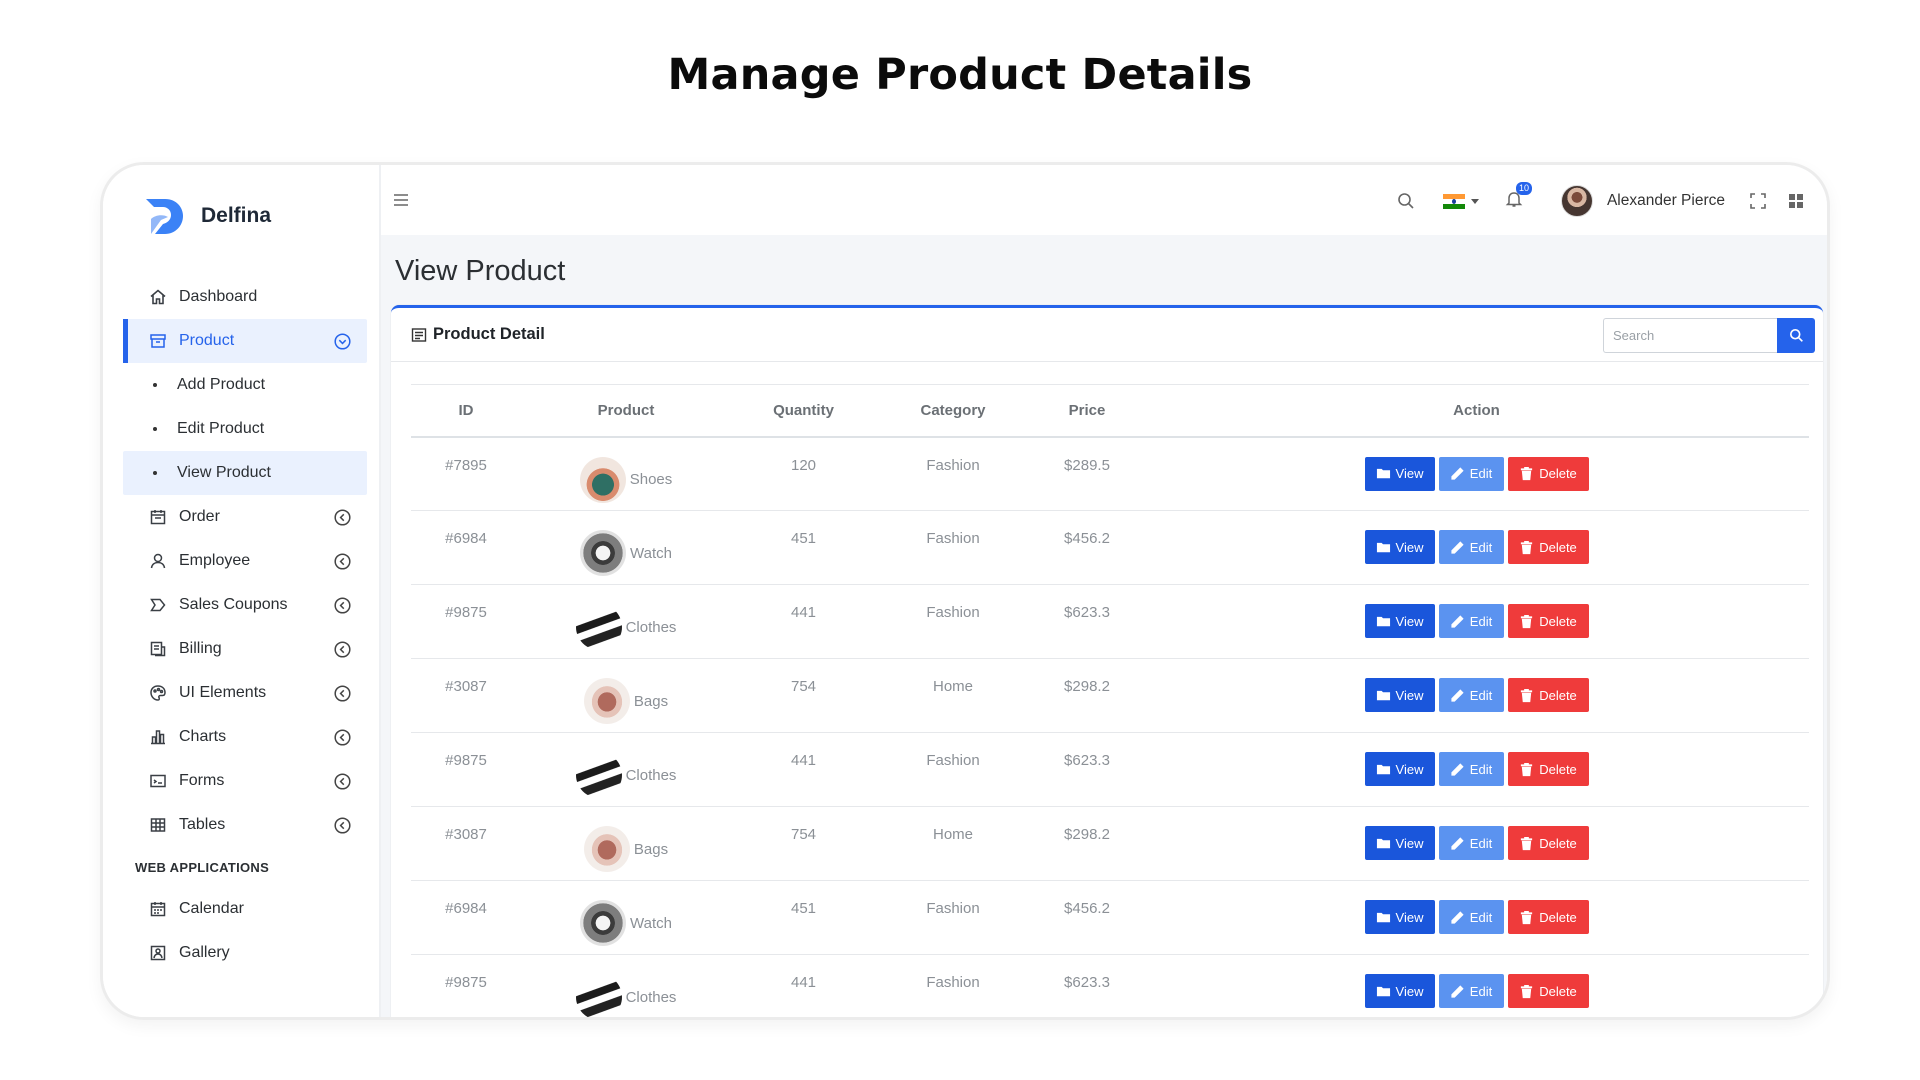 Image resolution: width=1920 pixels, height=1080 pixels. What do you see at coordinates (1527, 695) in the screenshot?
I see `trash-icon` at bounding box center [1527, 695].